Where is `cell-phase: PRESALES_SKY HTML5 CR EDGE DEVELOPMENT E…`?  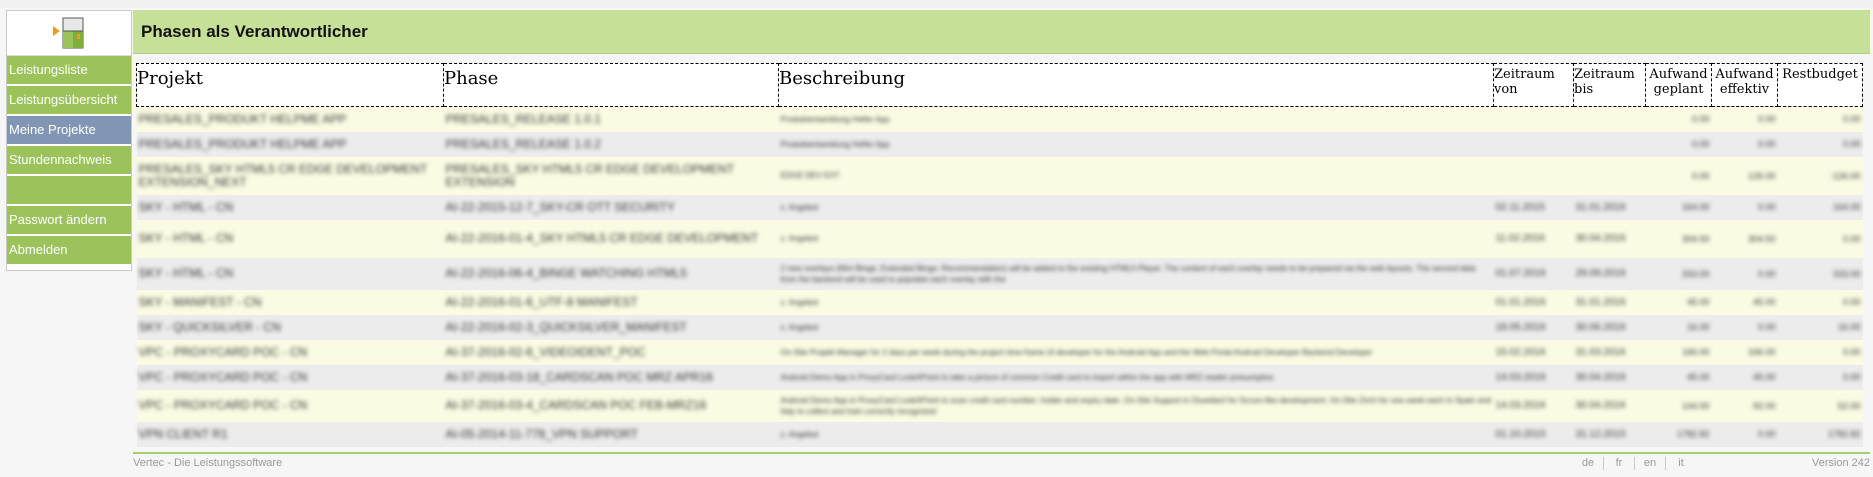
cell-phase: PRESALES_SKY HTML5 CR EDGE DEVELOPMENT E… is located at coordinates (589, 175).